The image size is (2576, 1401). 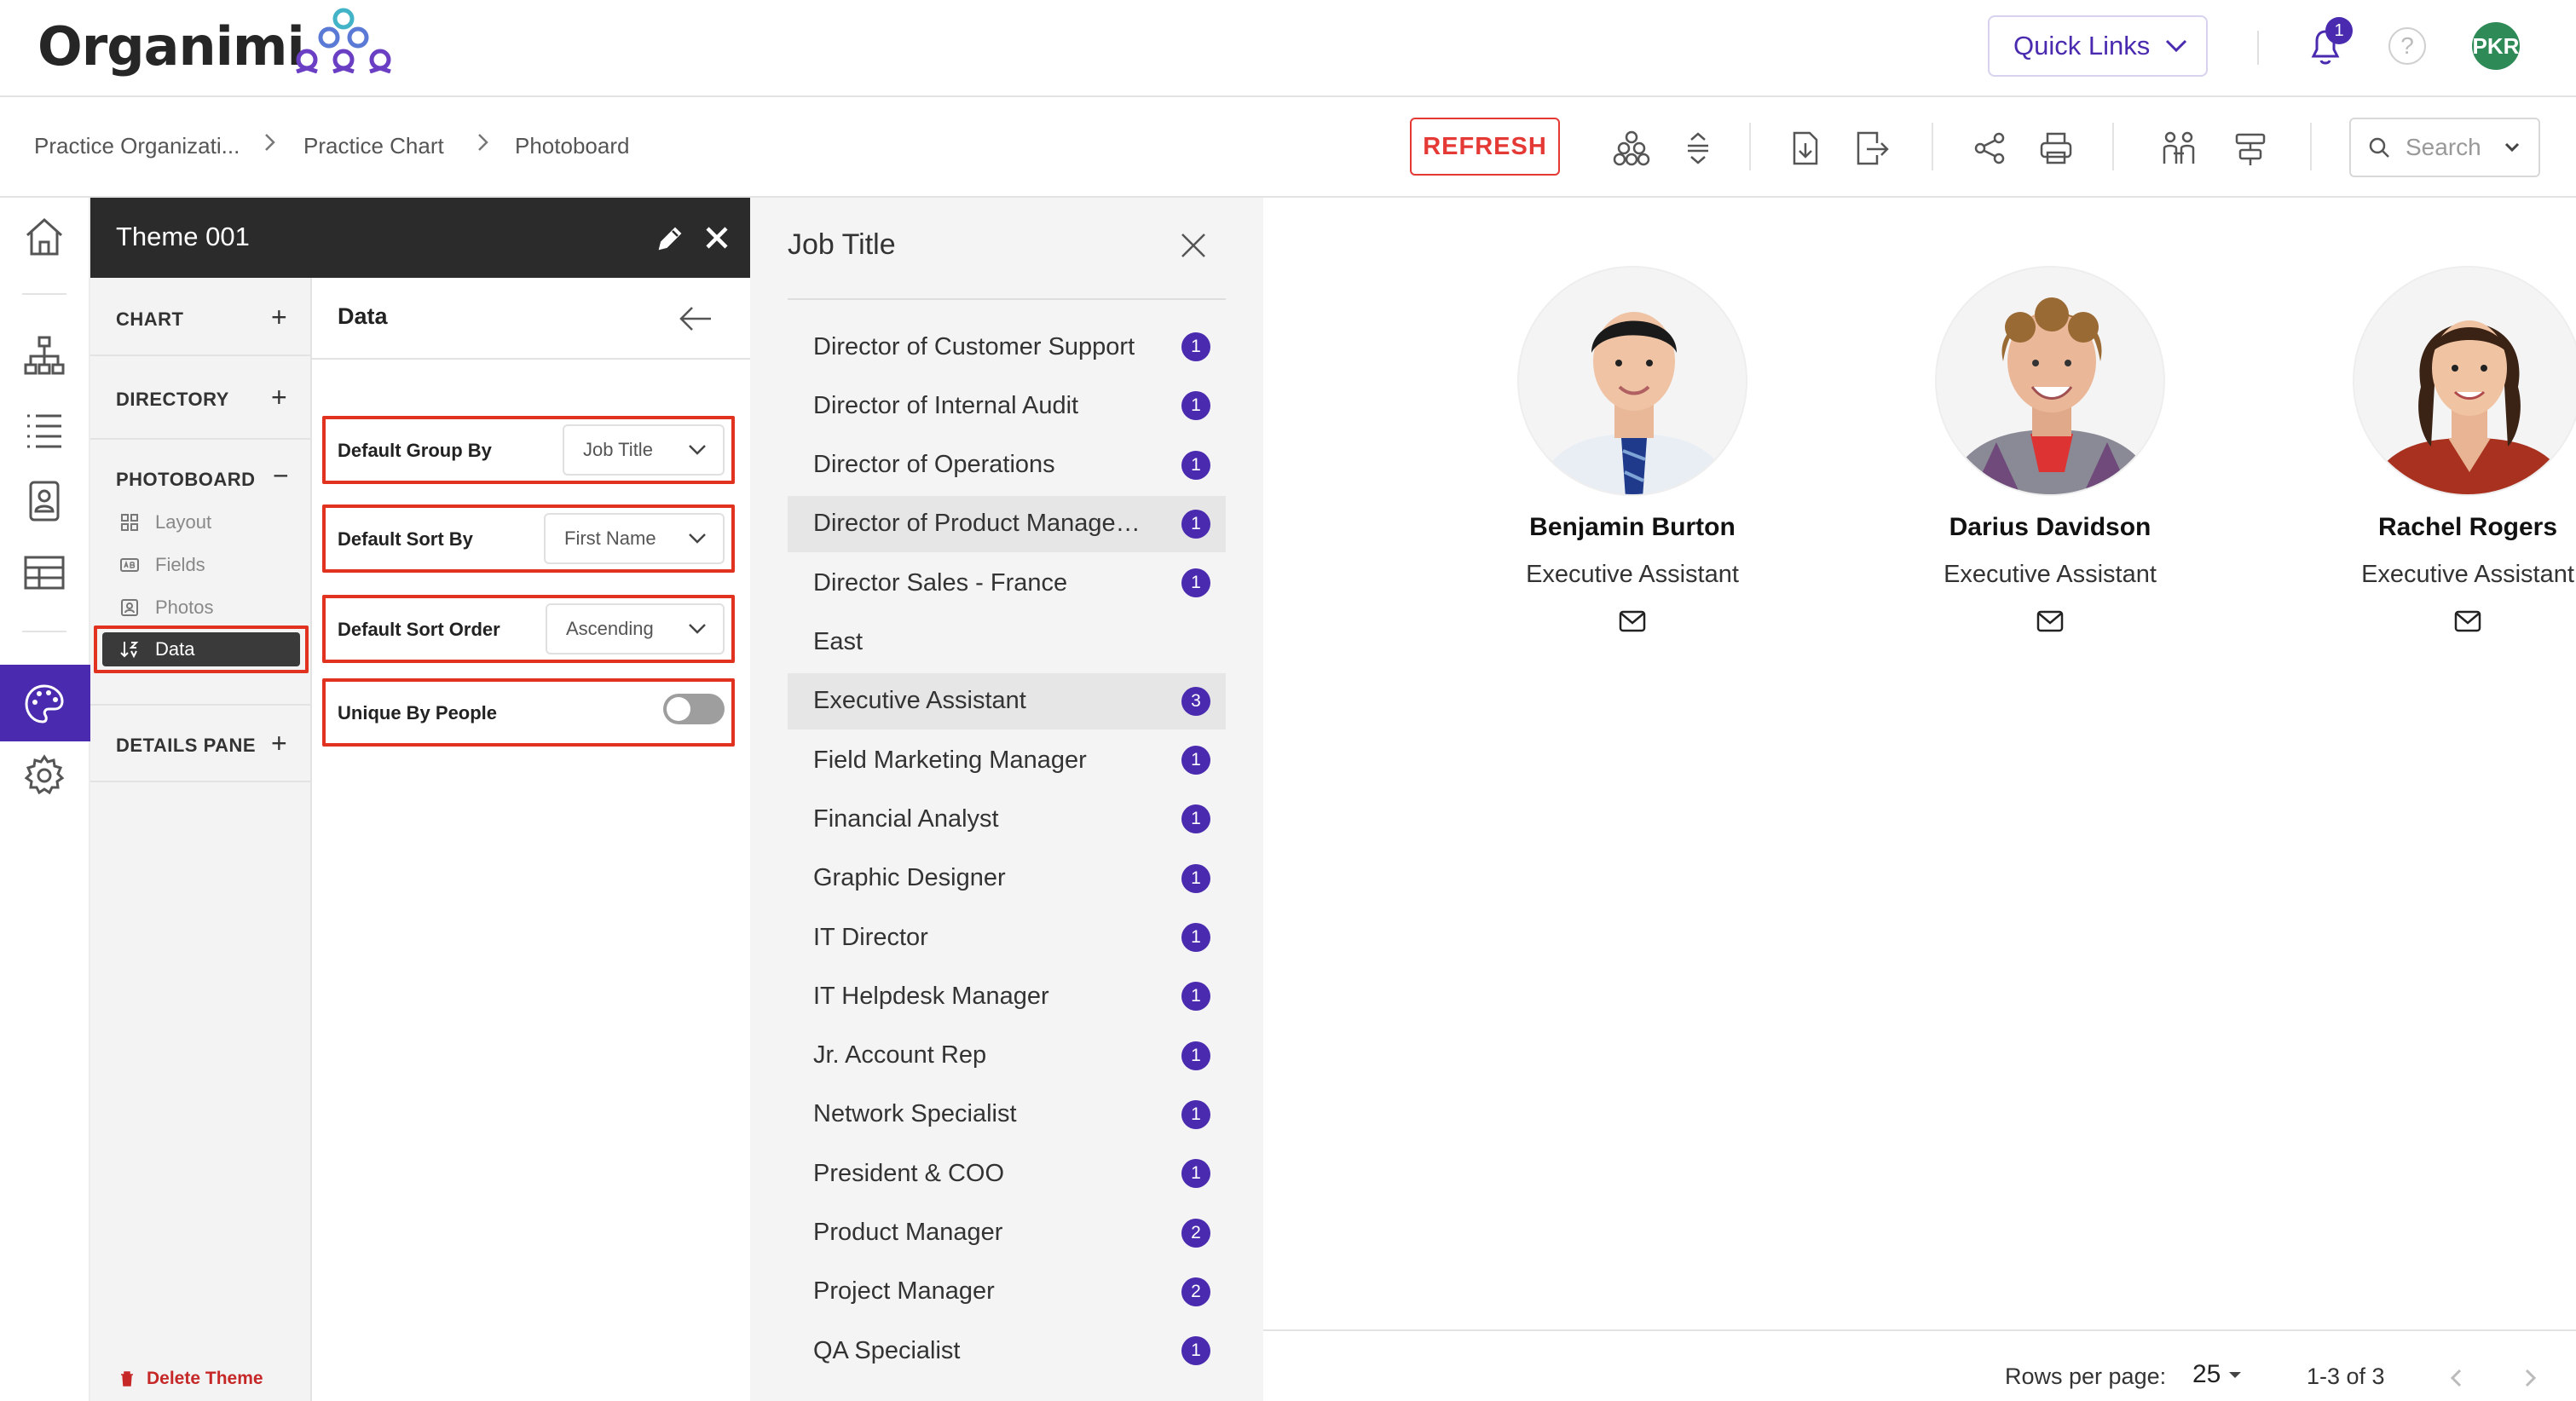 I want to click on caret-down-icon, so click(x=2512, y=147).